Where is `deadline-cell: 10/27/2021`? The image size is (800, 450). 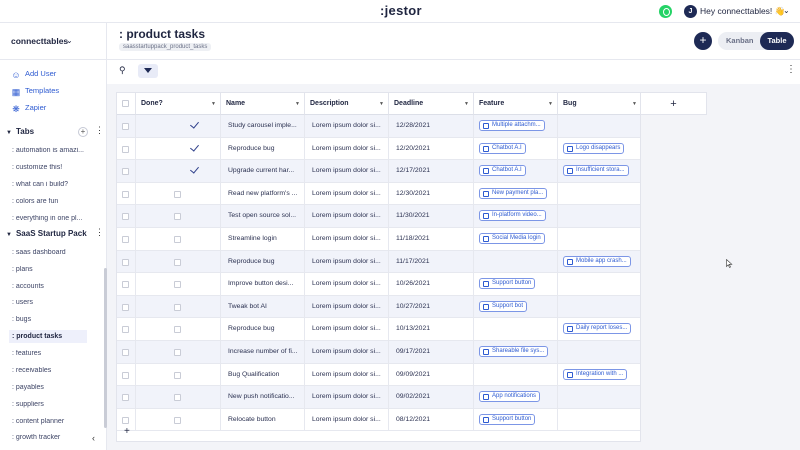
deadline-cell: 10/27/2021 is located at coordinates (431, 307).